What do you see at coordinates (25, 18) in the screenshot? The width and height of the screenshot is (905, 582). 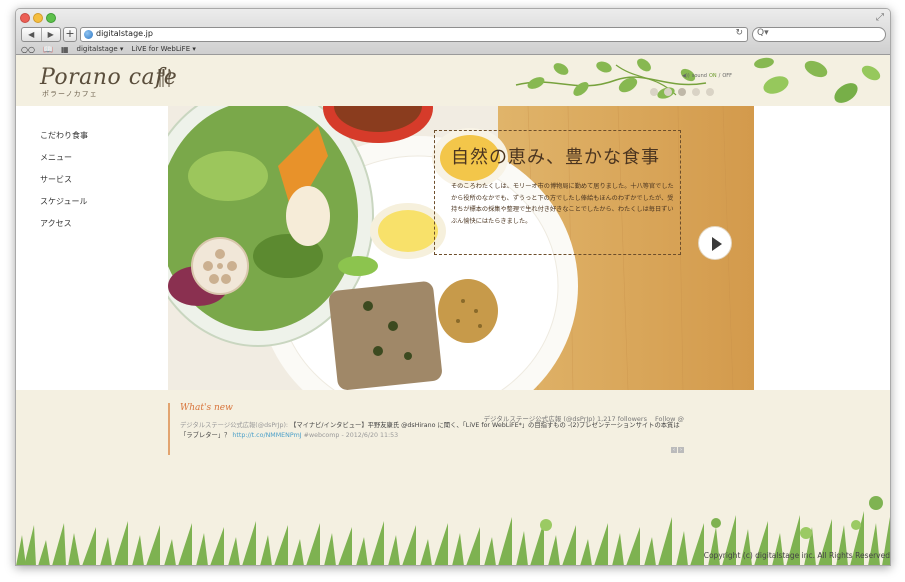 I see `close-window-button` at bounding box center [25, 18].